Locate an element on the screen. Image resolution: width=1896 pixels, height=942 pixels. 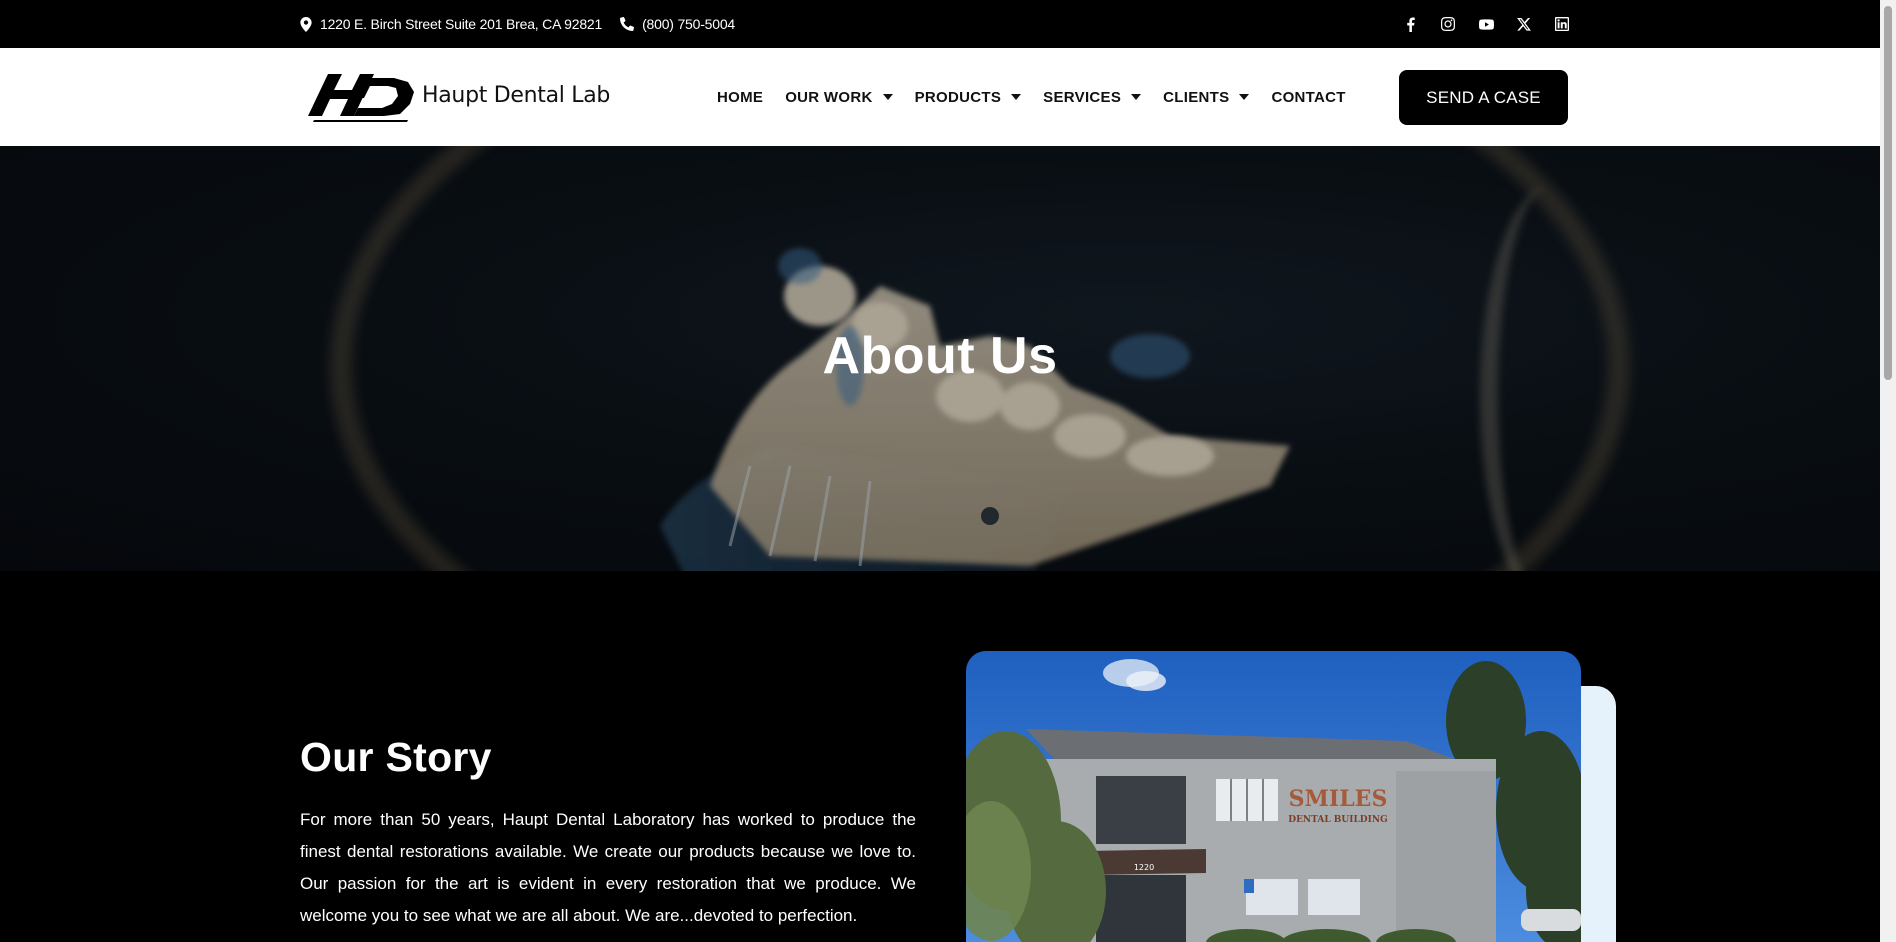
phone-link: (800) 750-5004 is located at coordinates (677, 24).